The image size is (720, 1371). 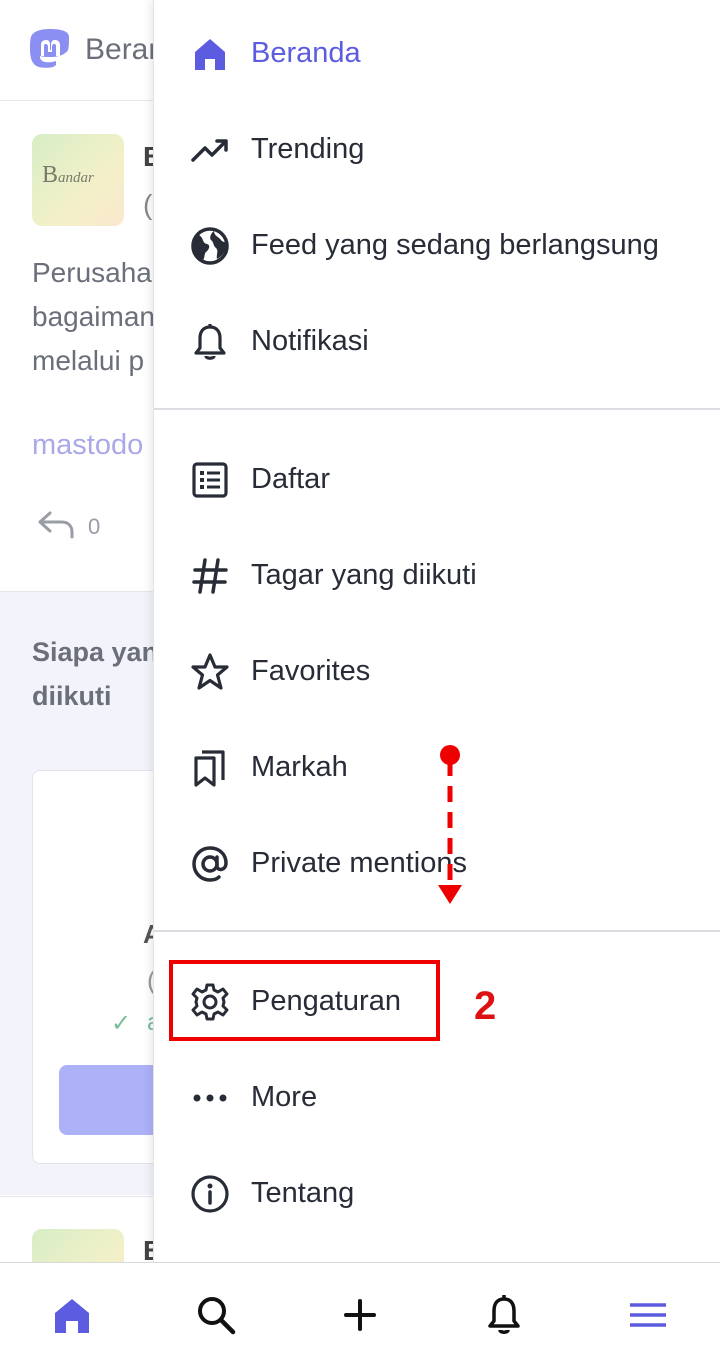 I want to click on trending-icon, so click(x=209, y=150).